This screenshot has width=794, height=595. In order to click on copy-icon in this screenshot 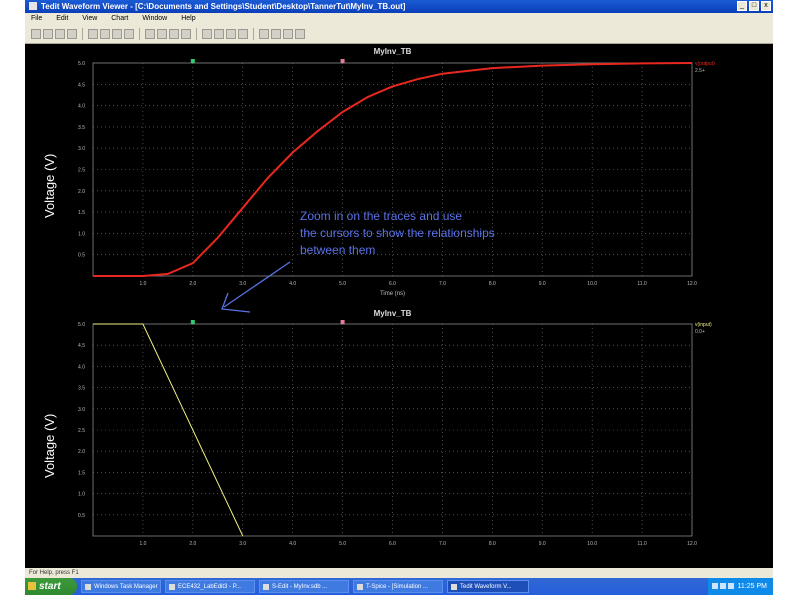, I will do `click(105, 34)`.